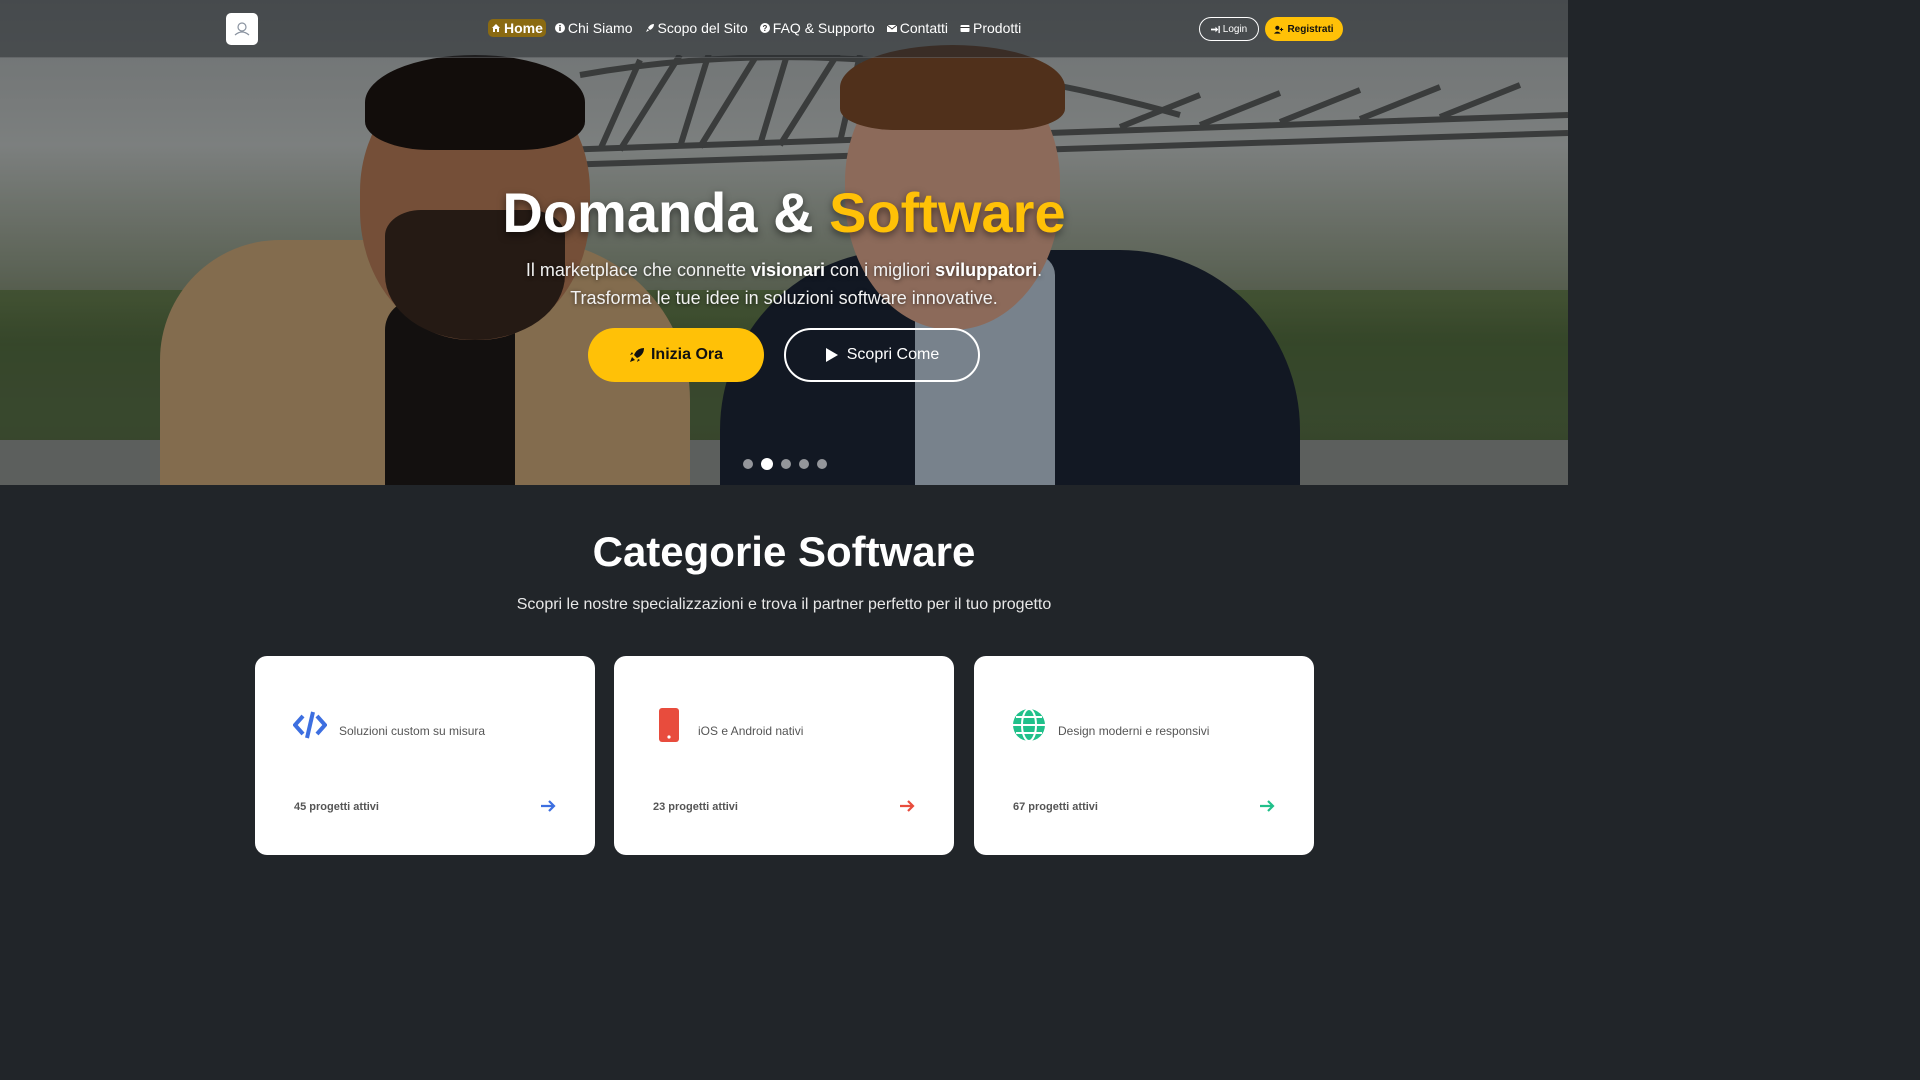  I want to click on play-icon, so click(831, 355).